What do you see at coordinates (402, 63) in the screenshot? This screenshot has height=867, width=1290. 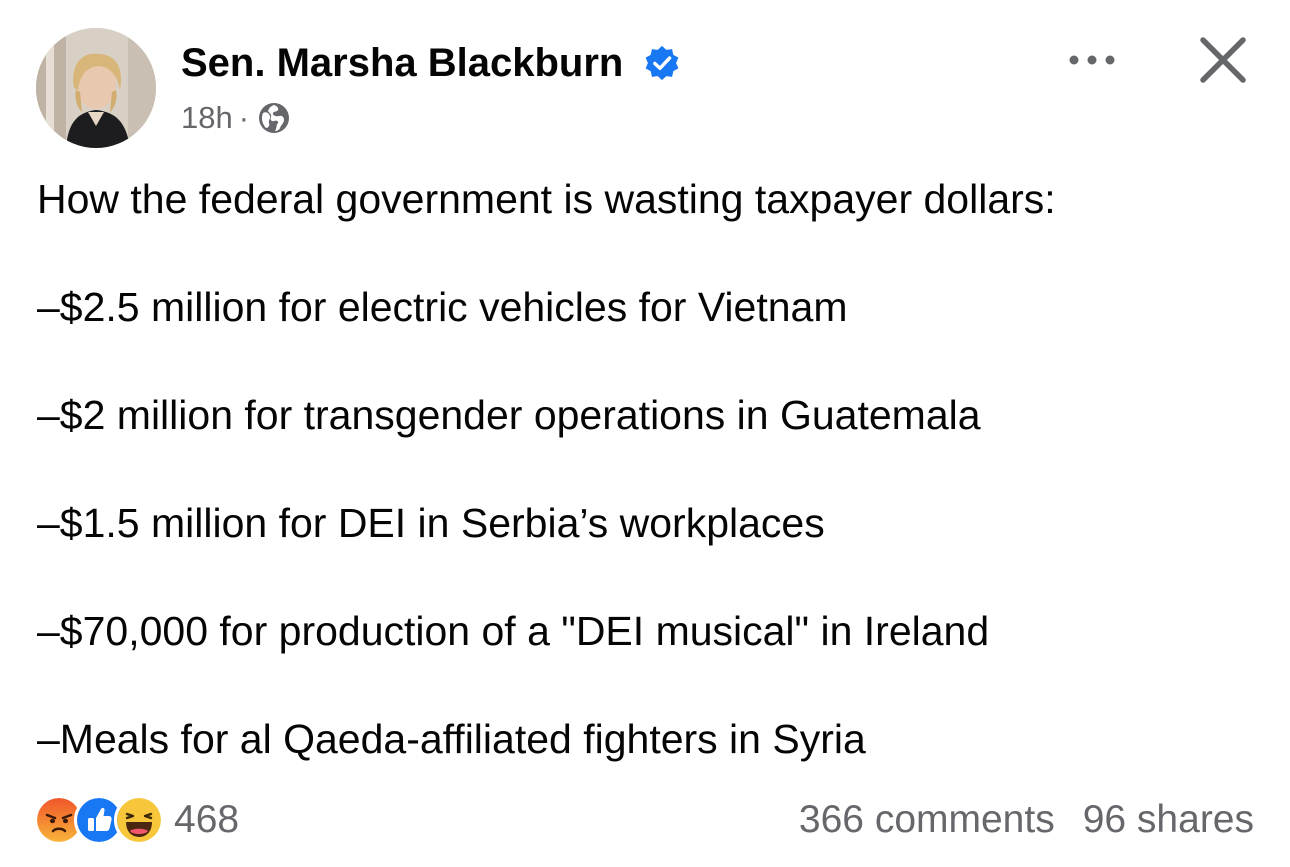 I see `author-name-text: Sen. Marsha Blackburn` at bounding box center [402, 63].